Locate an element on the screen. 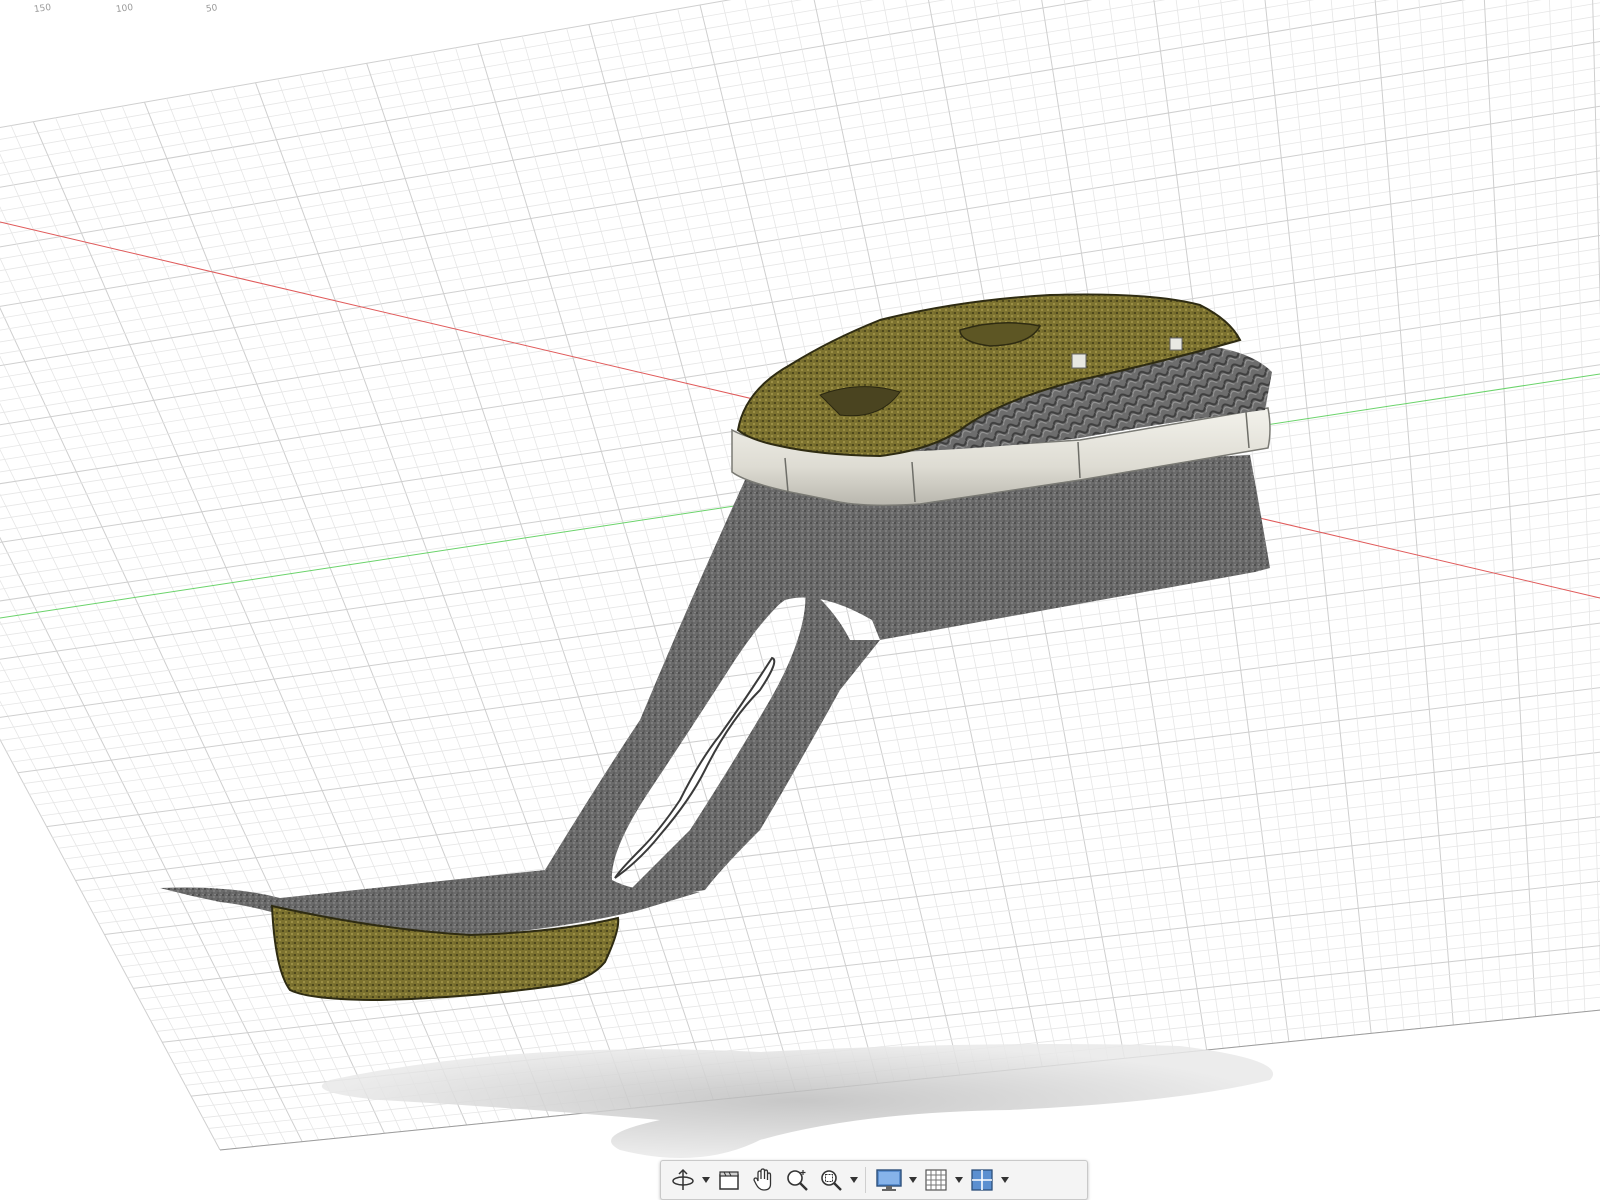 The image size is (1600, 1200). viewports-icon is located at coordinates (982, 1180).